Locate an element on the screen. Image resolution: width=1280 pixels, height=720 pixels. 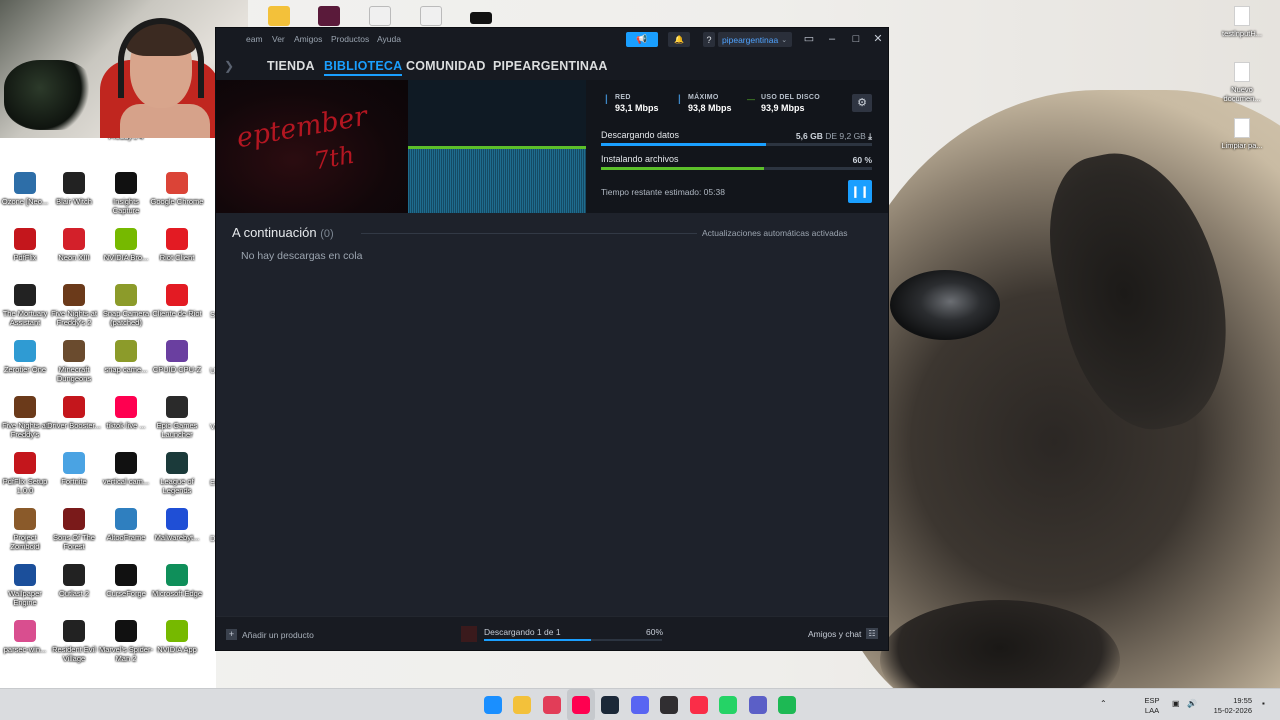
desktop-icon: Five Nights at Freddy's 2 is located at coordinates (74, 305).